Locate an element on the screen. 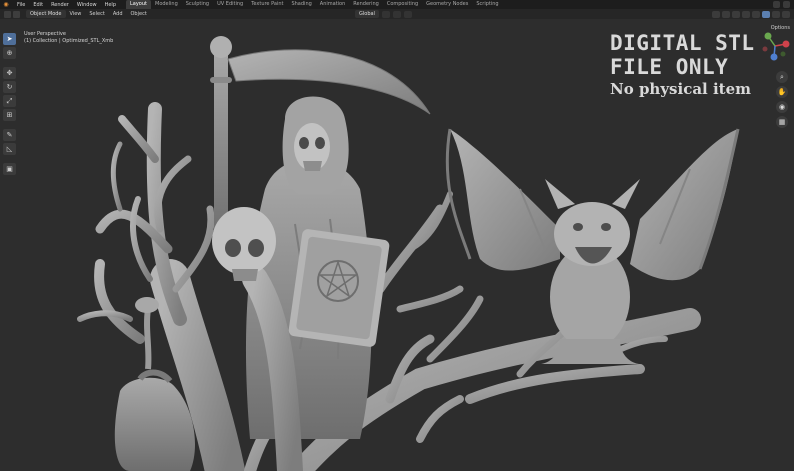  add-cube-tool-icon: ▣ is located at coordinates (9, 169).